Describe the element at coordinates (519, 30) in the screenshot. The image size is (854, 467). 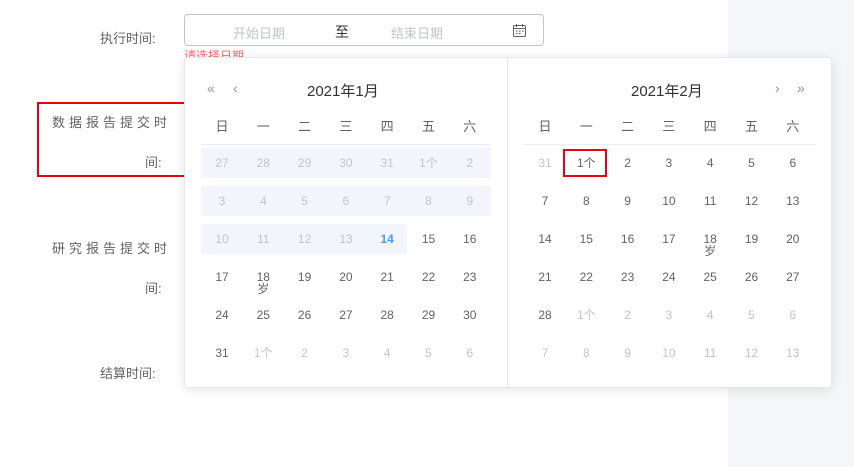
I see `calendar-icon` at that location.